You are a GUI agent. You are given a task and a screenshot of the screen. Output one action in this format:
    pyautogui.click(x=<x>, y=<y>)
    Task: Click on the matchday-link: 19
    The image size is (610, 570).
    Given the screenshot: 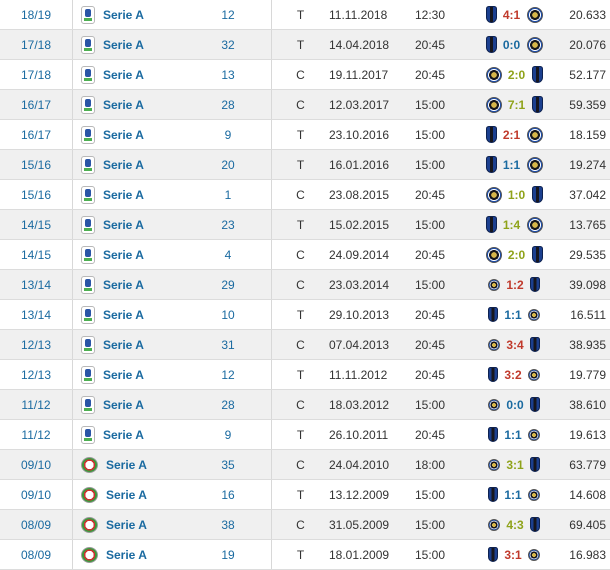 What is the action you would take?
    pyautogui.click(x=228, y=554)
    